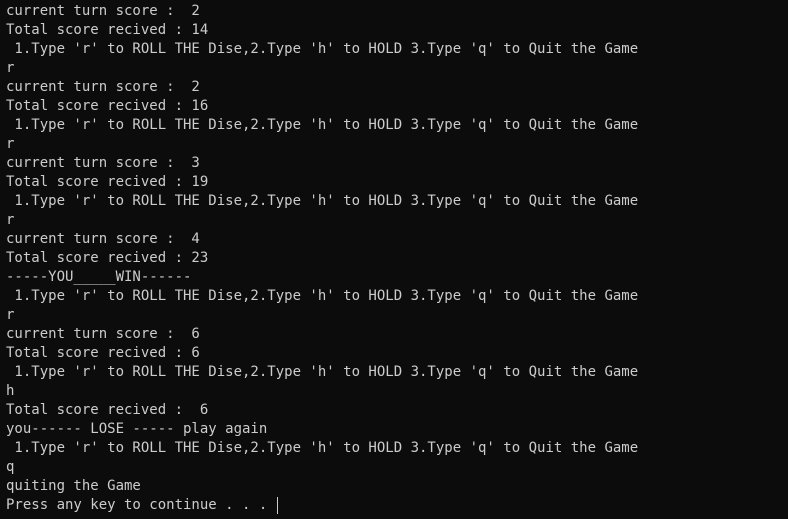 This screenshot has width=788, height=519. I want to click on output-line: current turn score : 4, so click(103, 239).